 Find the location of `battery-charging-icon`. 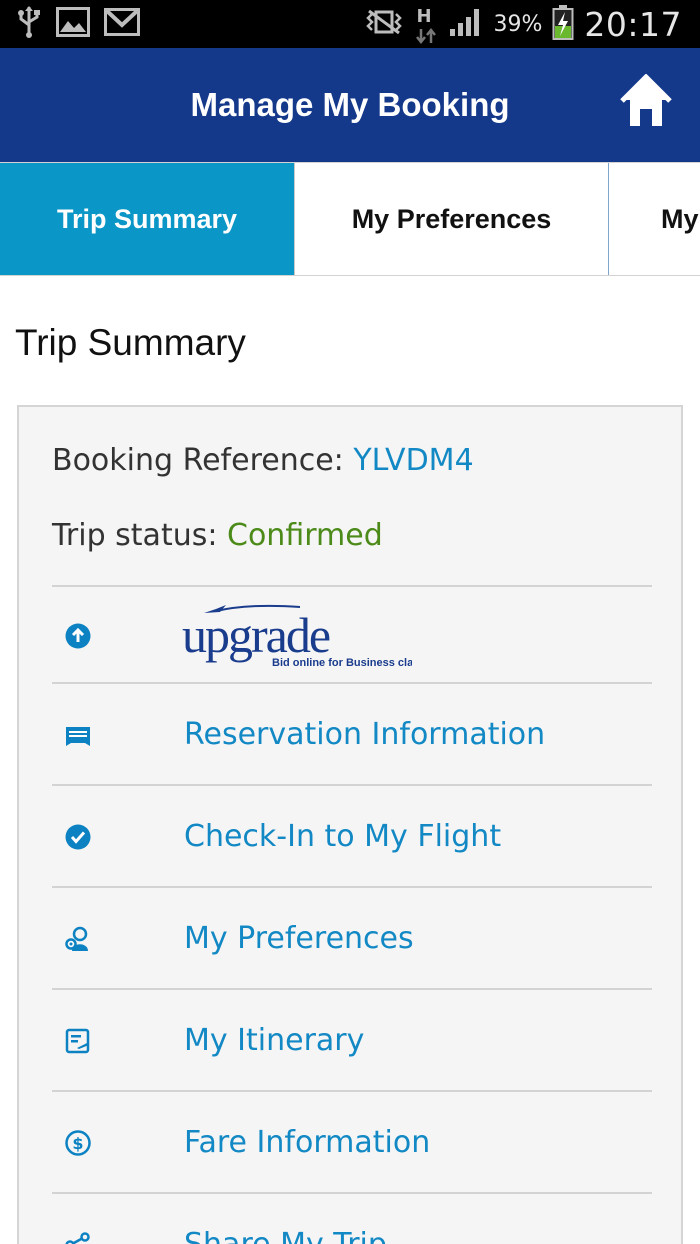

battery-charging-icon is located at coordinates (563, 24).